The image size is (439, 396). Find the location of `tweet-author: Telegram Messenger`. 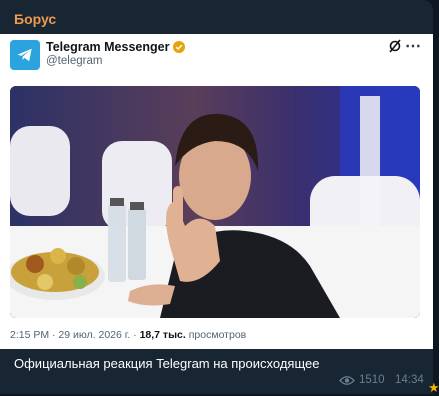

tweet-author: Telegram Messenger is located at coordinates (116, 47).